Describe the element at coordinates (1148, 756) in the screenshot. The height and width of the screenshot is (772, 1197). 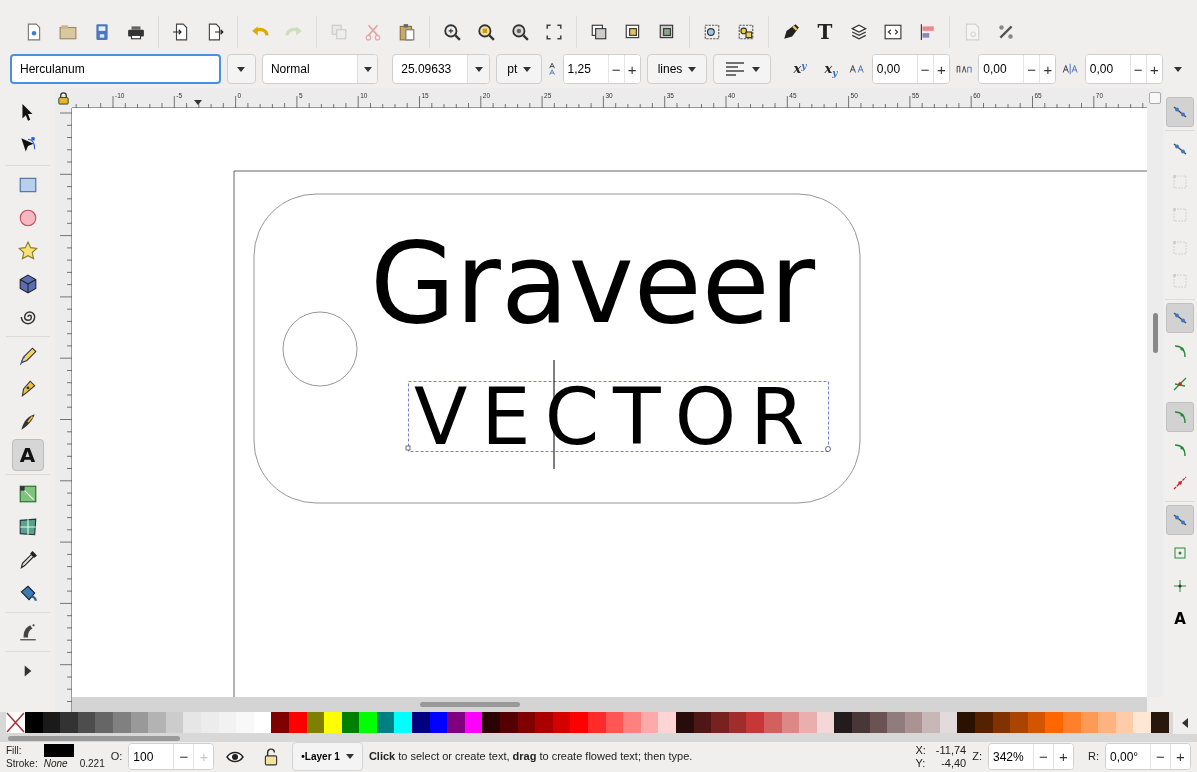
I see `spin-box: 0,00° − +` at that location.